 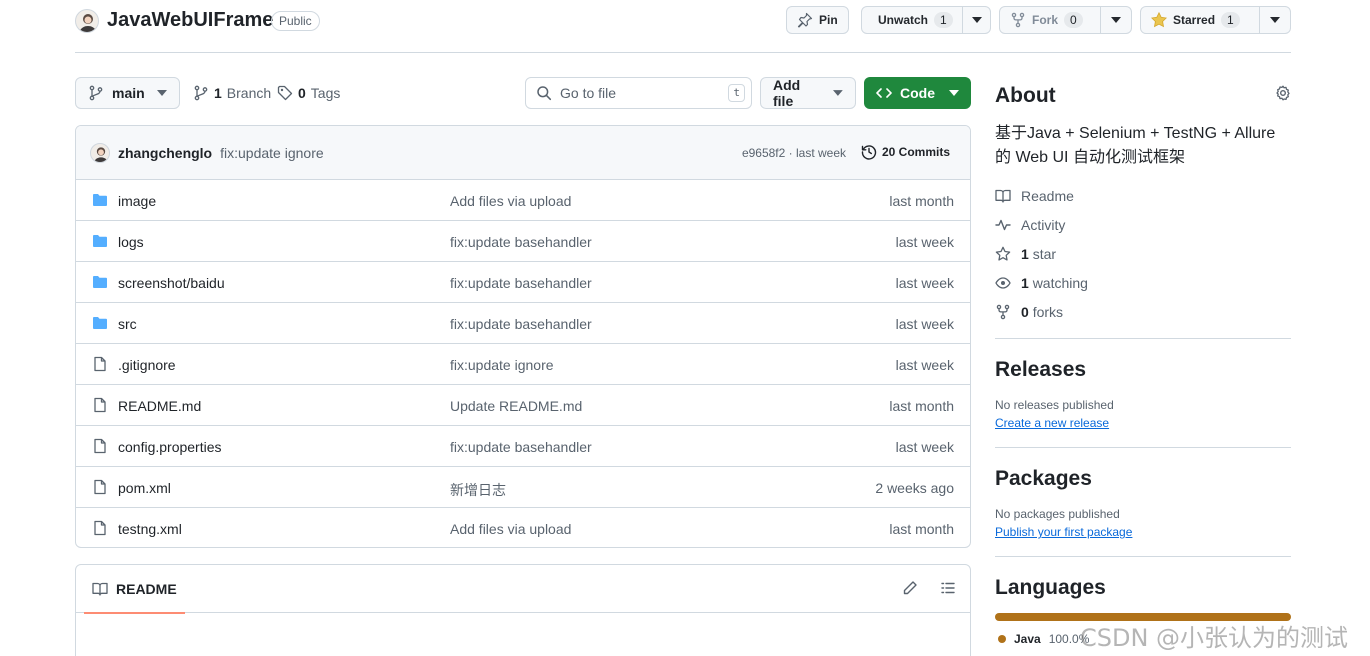 I want to click on file-icon, so click(x=100, y=528).